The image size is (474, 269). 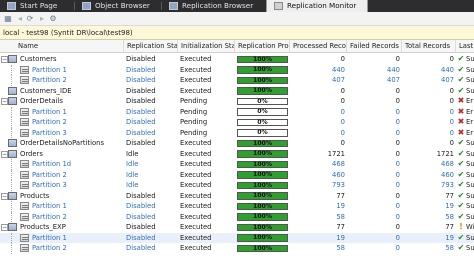 I want to click on table-row: − OrderDetails Disabled Pending 0% 0 0 0 ✖ Er, so click(x=237, y=101).